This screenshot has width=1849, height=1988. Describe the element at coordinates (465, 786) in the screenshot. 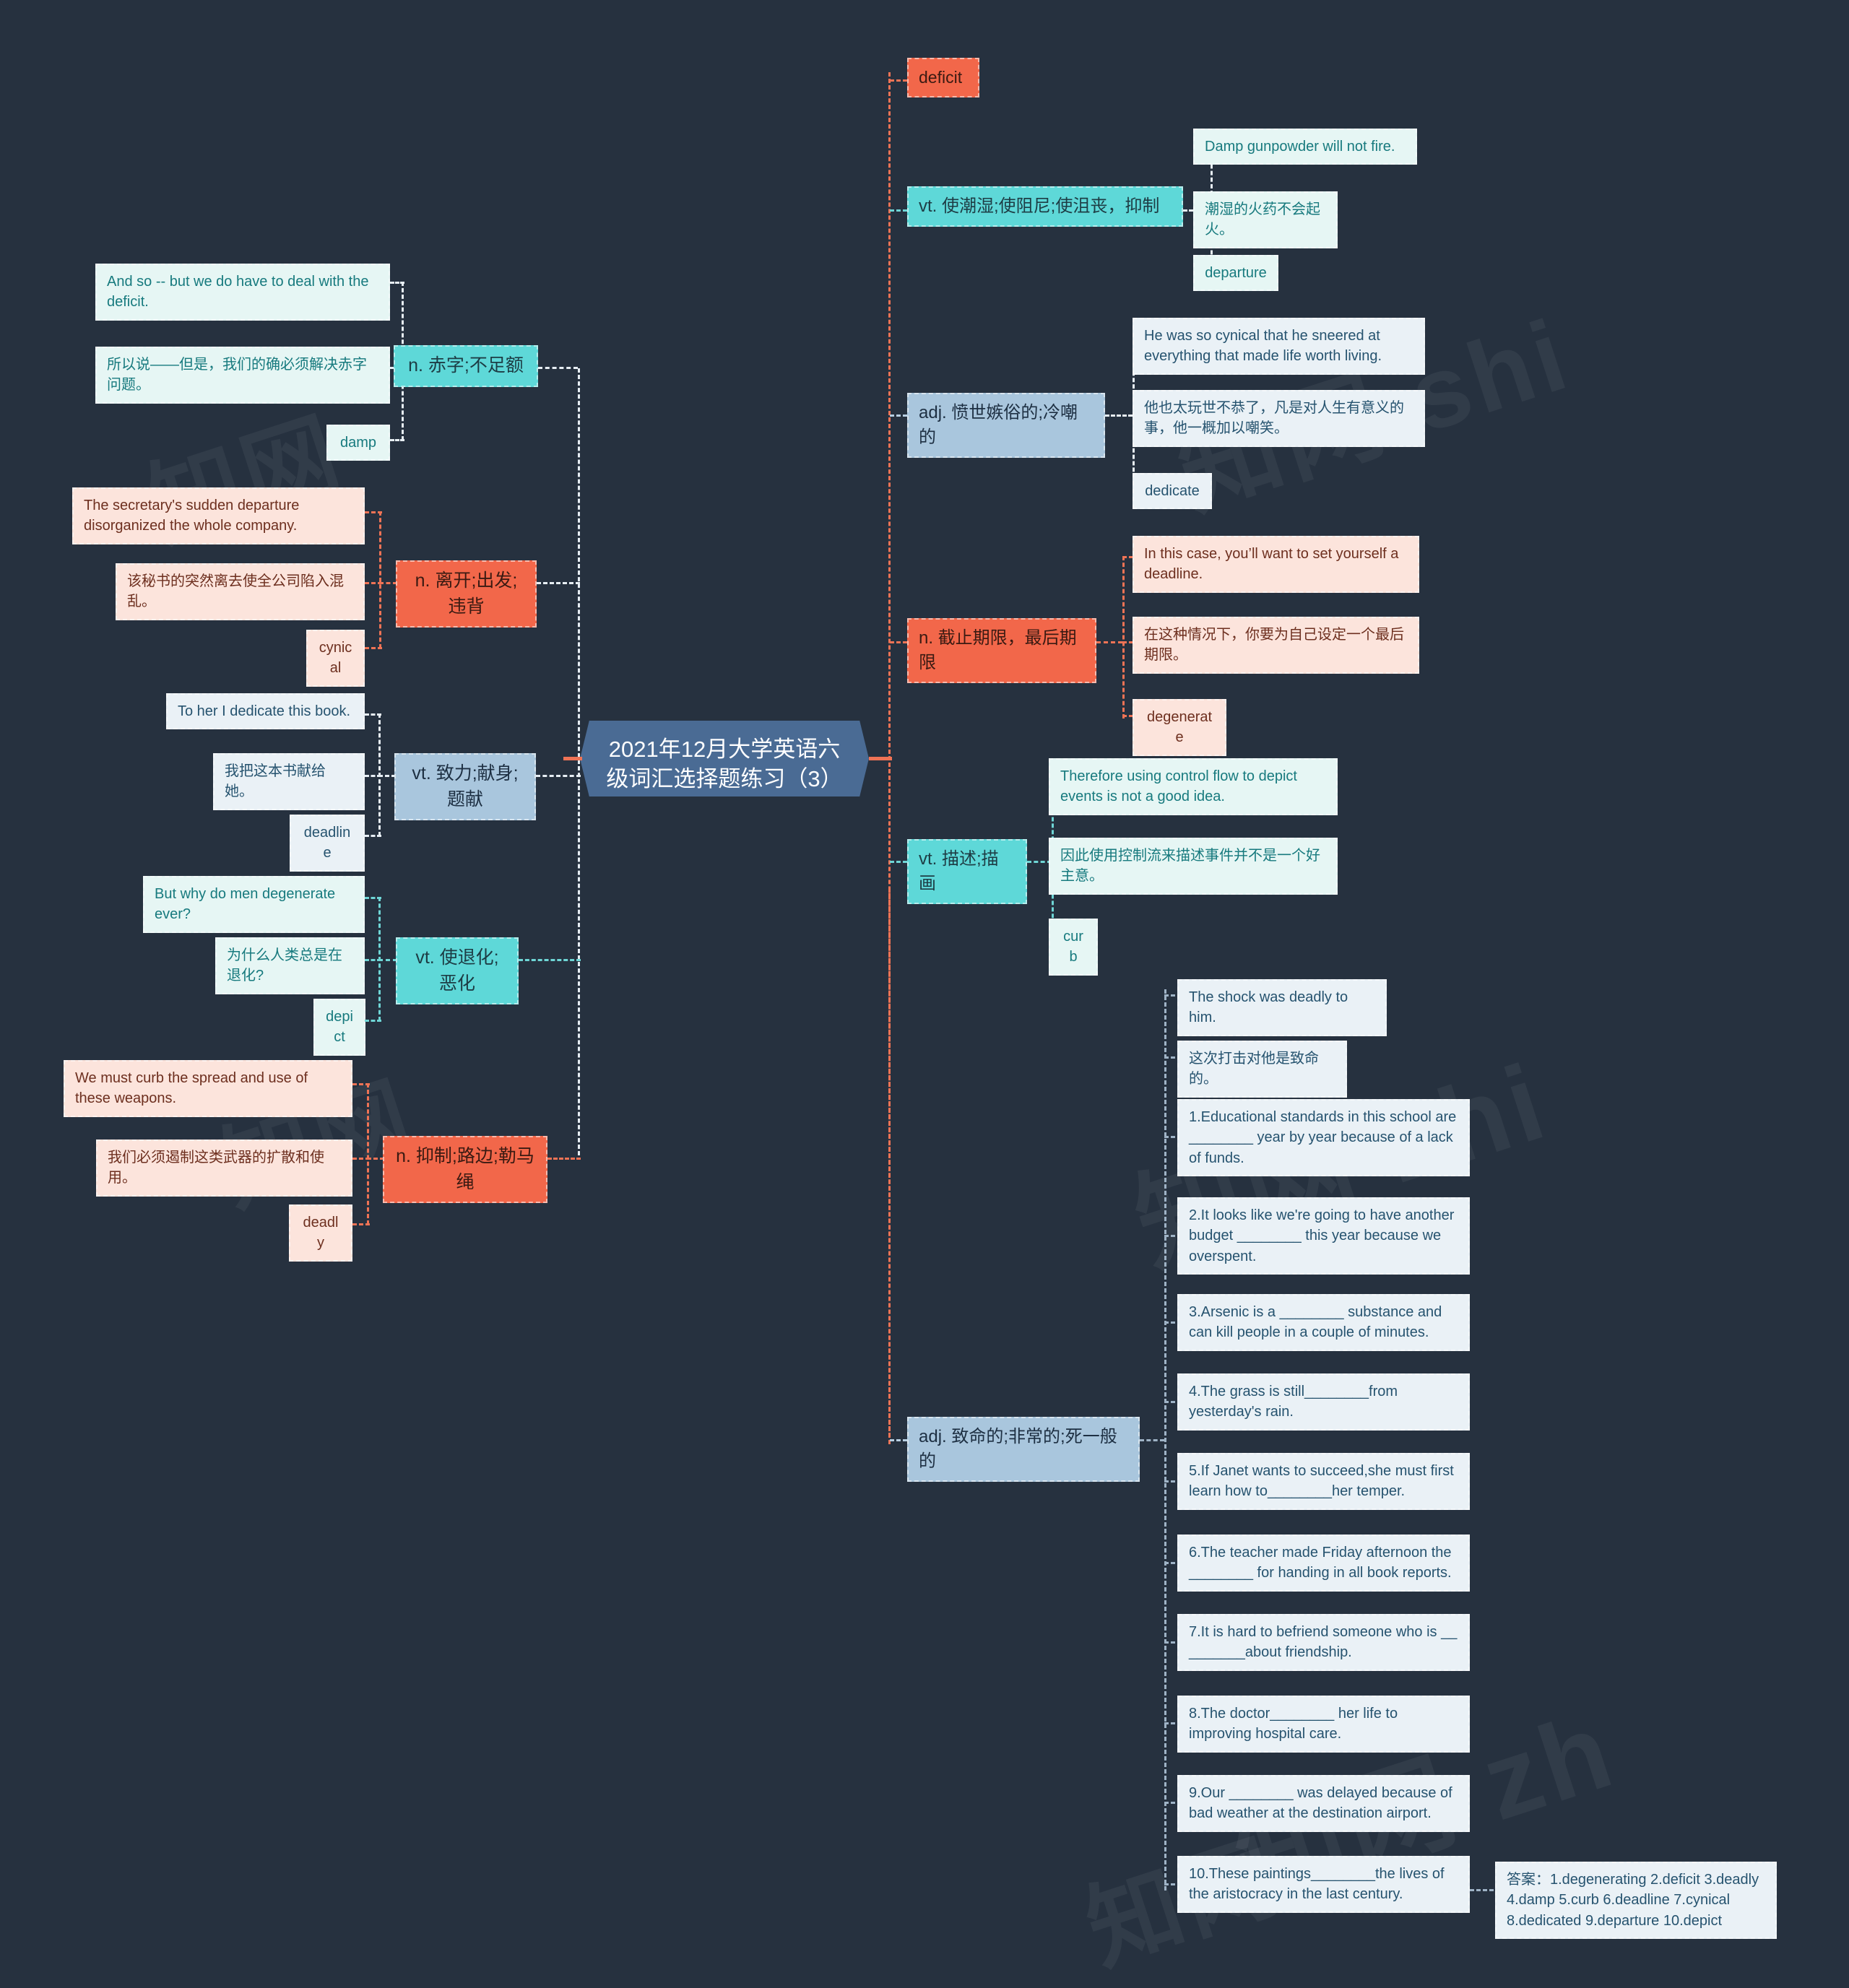

I see `topic-node-dedicate: vt. 致力;献身;题献` at that location.